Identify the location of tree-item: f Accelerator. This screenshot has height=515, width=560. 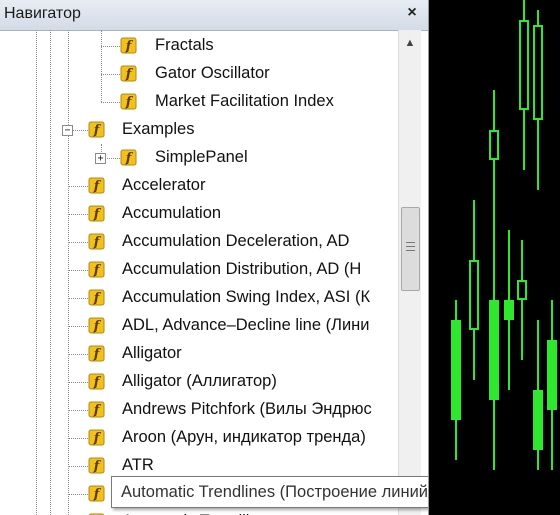
(199, 186).